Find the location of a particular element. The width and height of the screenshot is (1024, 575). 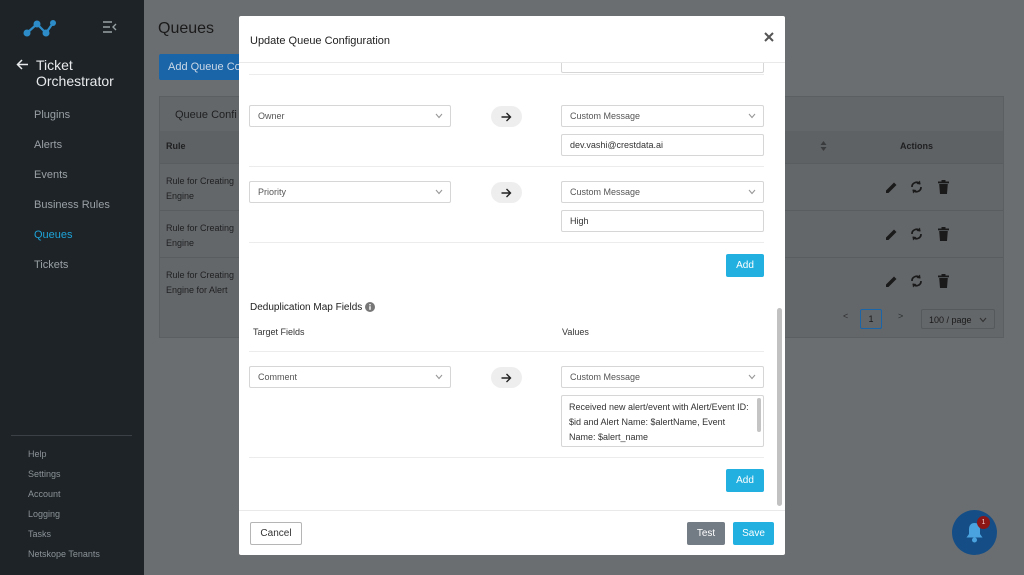

target-type-value: Custom Message is located at coordinates (605, 192).